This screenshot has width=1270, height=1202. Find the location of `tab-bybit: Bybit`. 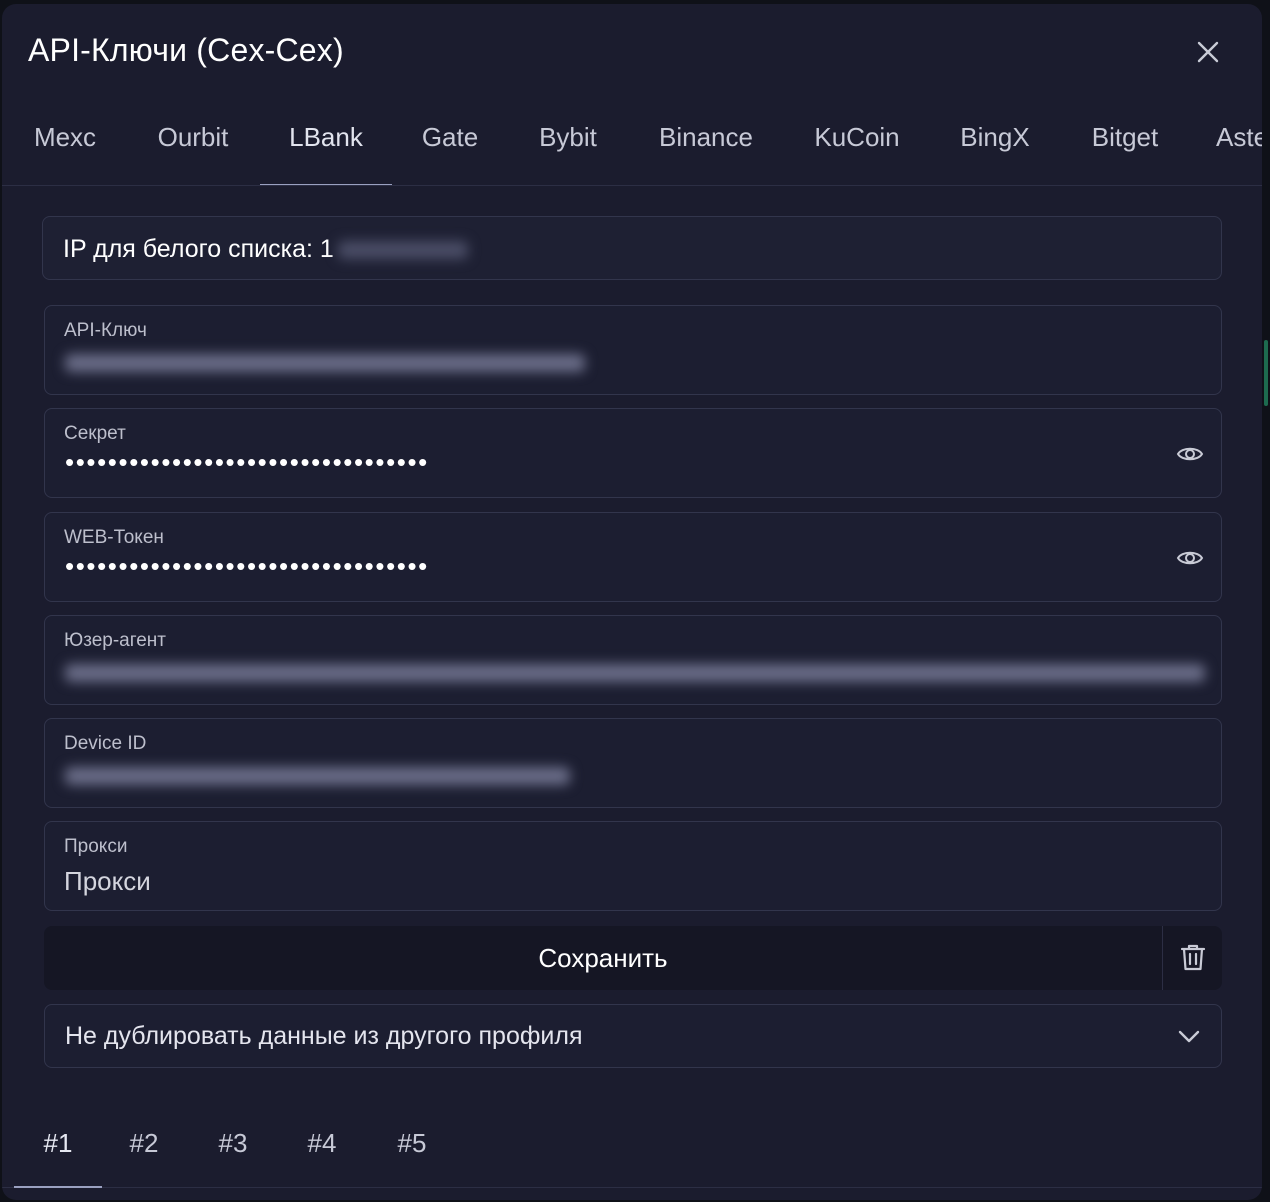

tab-bybit: Bybit is located at coordinates (568, 146).